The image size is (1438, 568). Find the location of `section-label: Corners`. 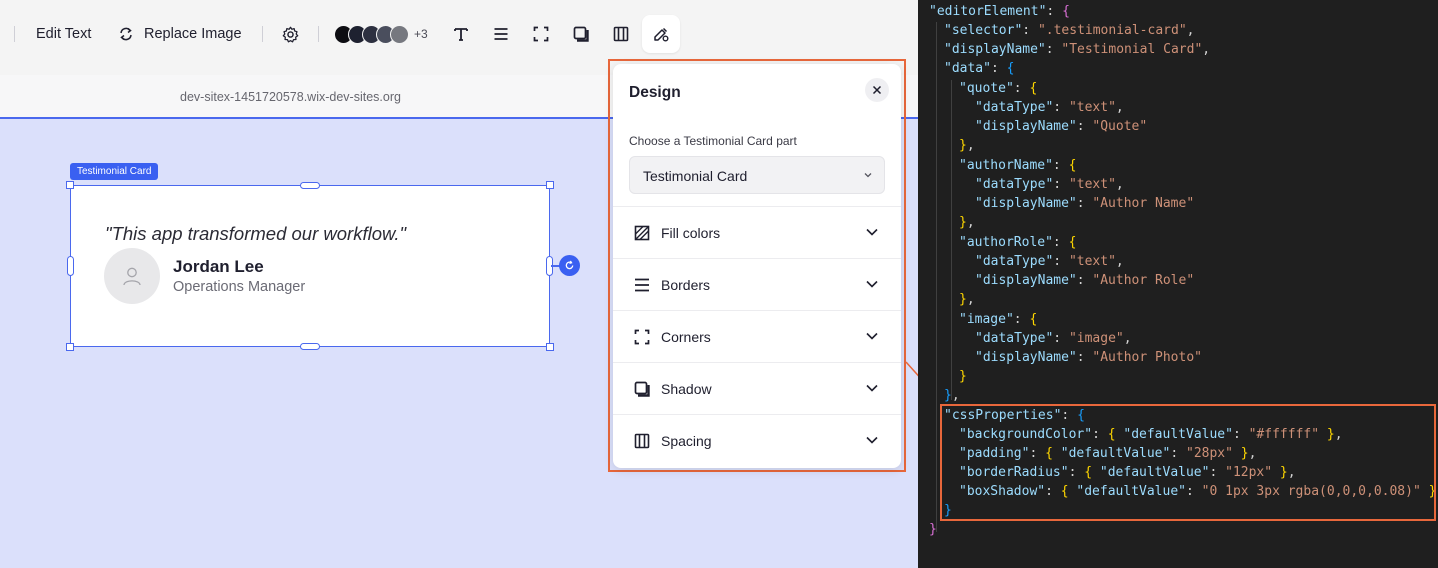

section-label: Corners is located at coordinates (686, 337).